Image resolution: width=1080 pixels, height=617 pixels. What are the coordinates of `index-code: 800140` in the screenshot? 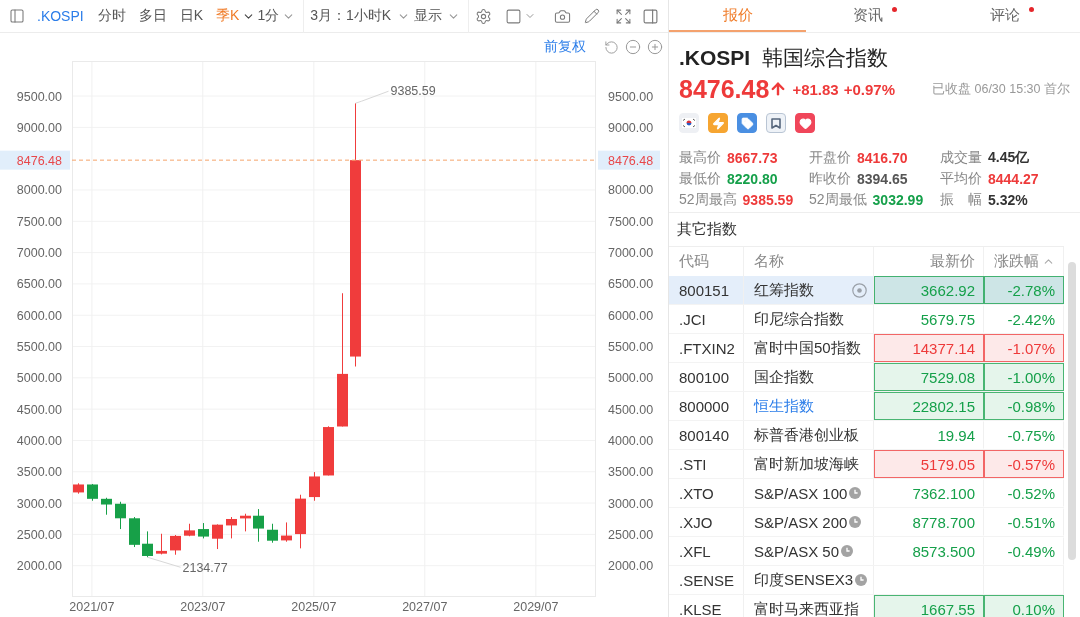 It's located at (706, 435).